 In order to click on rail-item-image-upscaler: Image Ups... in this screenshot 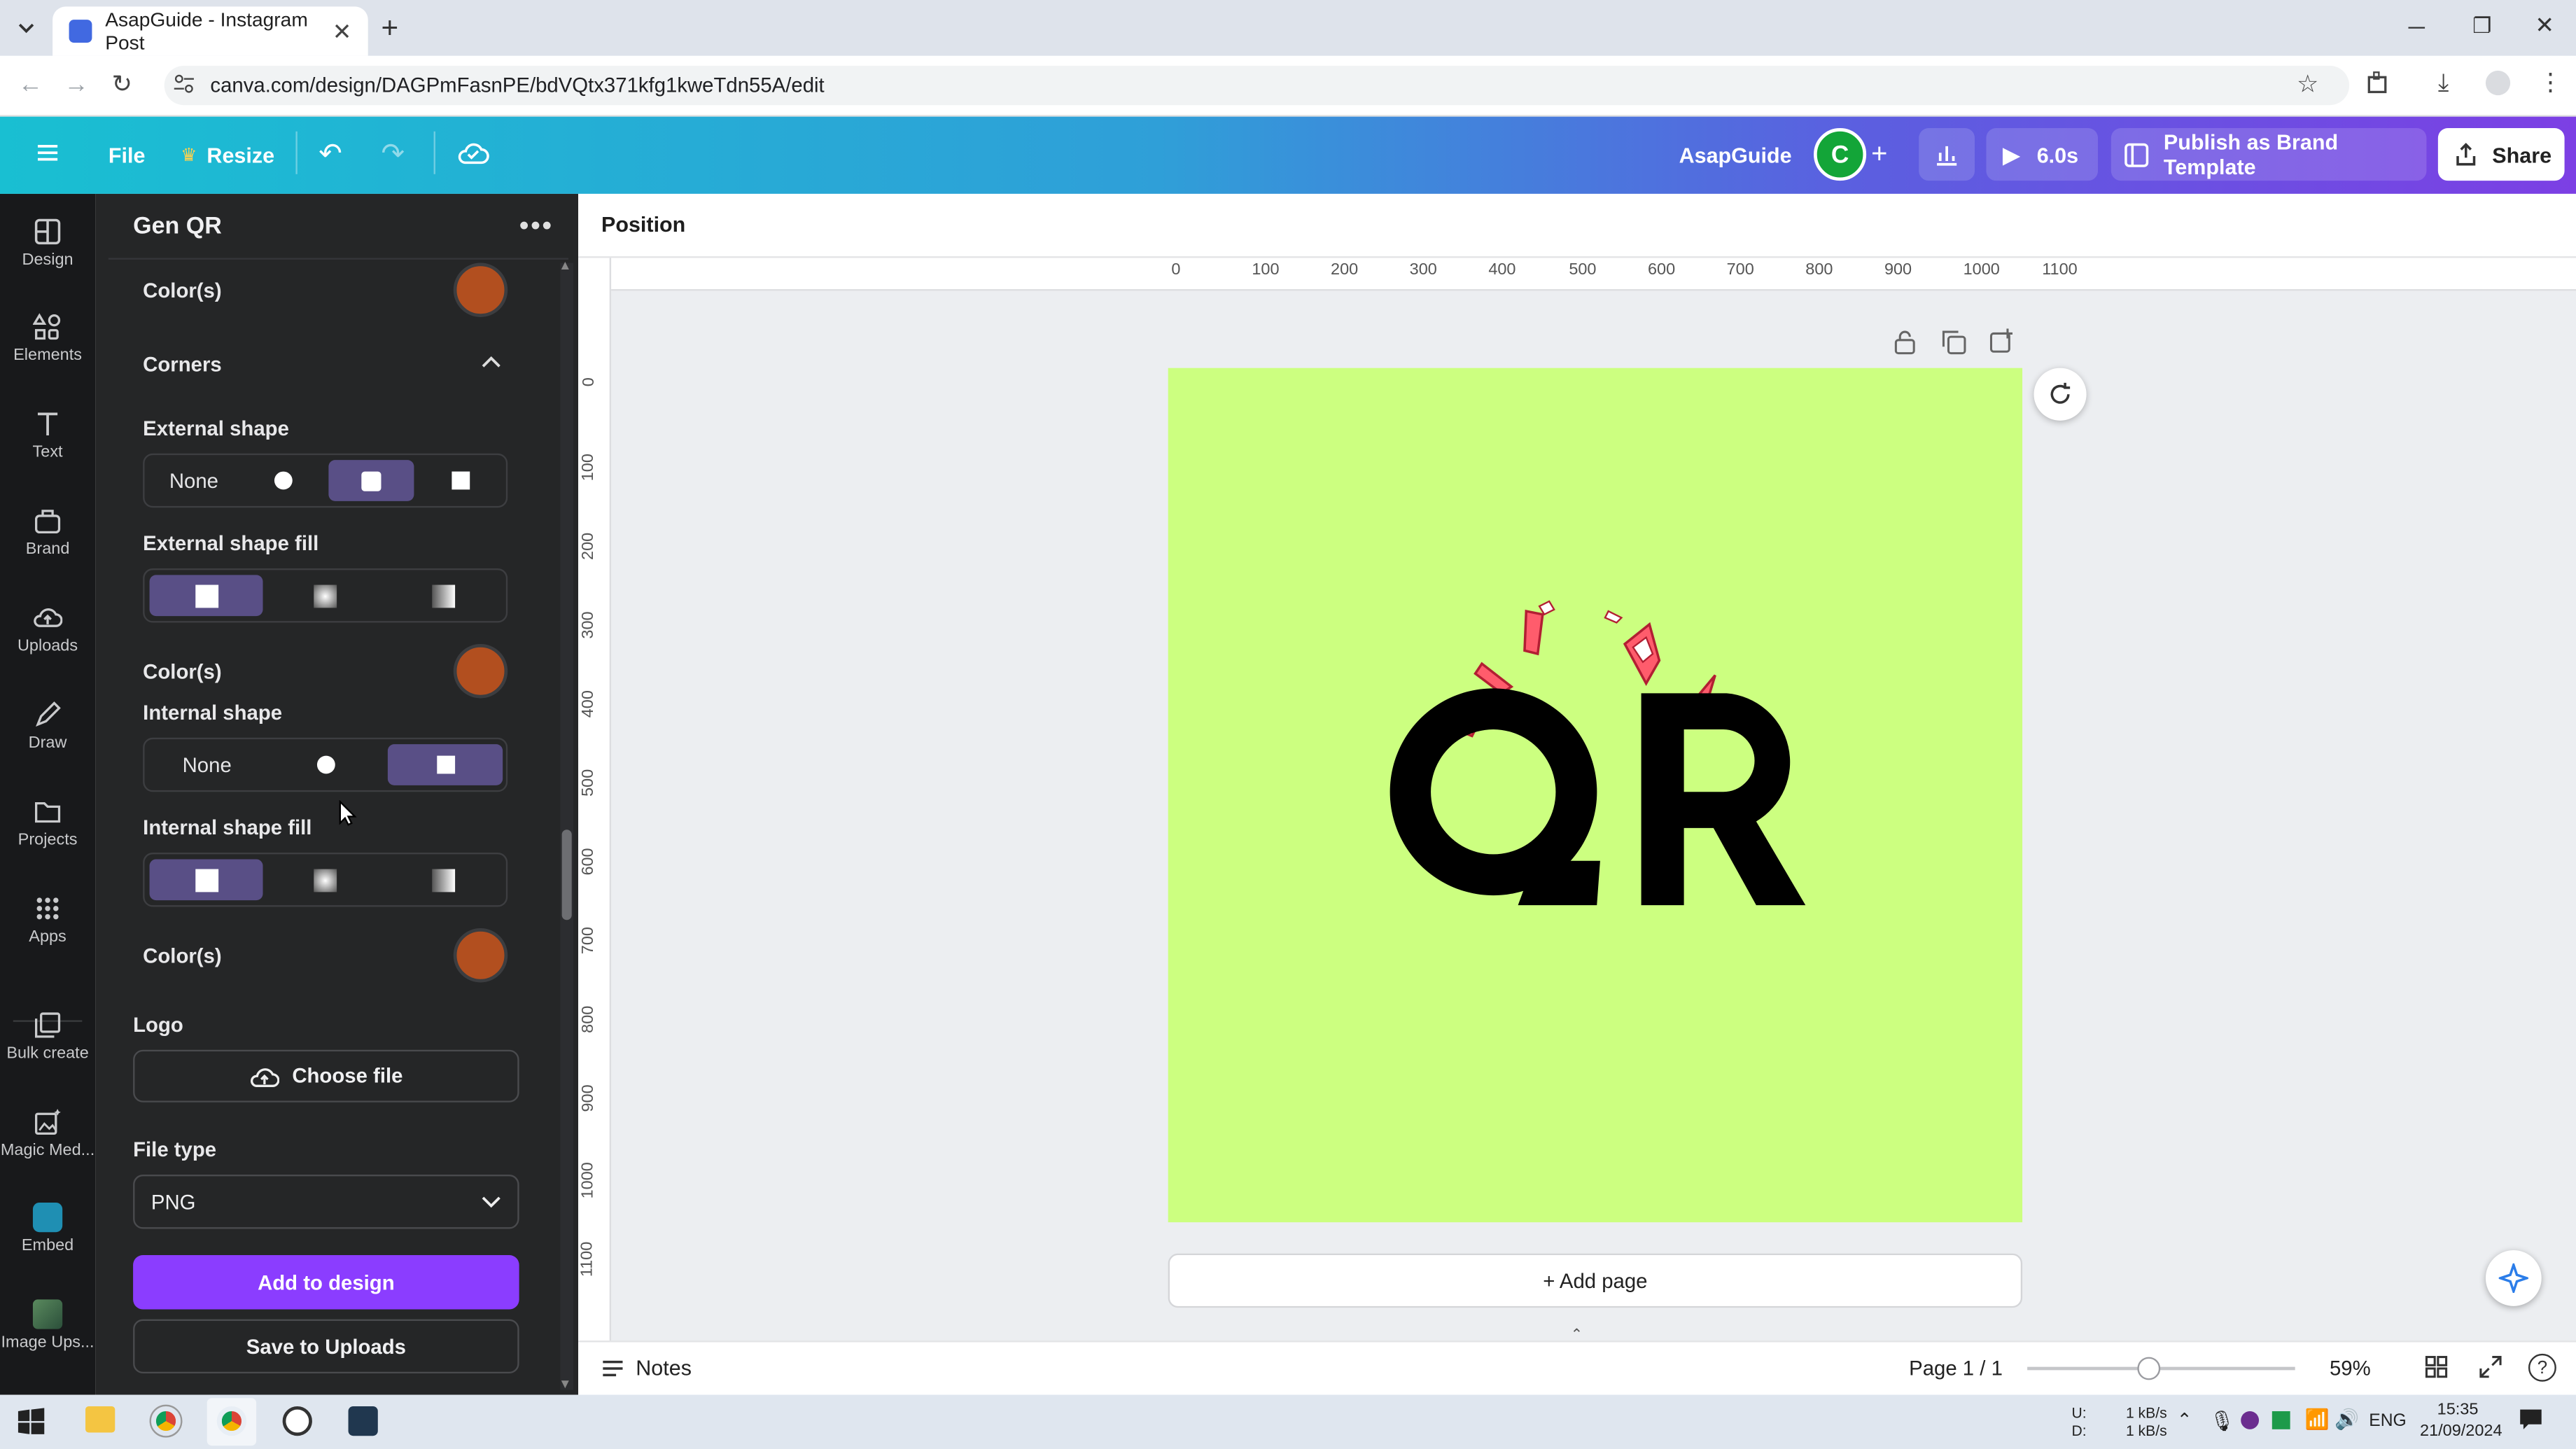, I will do `click(47, 1325)`.